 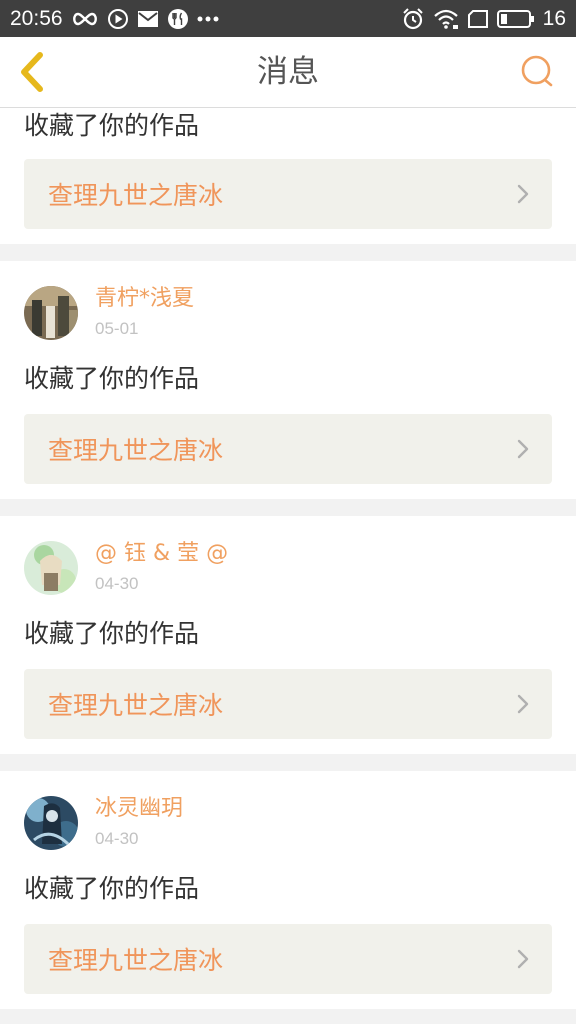 I want to click on search-icon, so click(x=537, y=71).